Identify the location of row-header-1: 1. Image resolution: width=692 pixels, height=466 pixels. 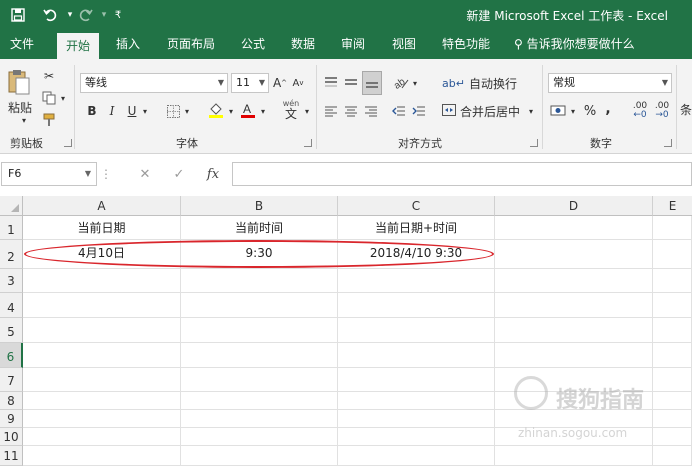
(11, 228).